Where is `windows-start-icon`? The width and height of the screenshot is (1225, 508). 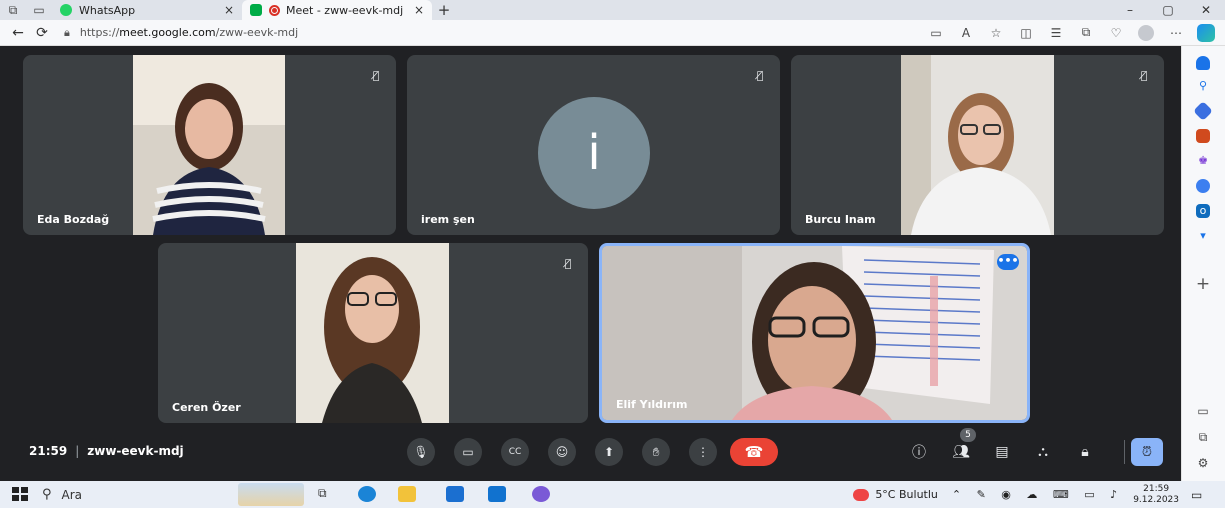
windows-start-icon is located at coordinates (20, 494).